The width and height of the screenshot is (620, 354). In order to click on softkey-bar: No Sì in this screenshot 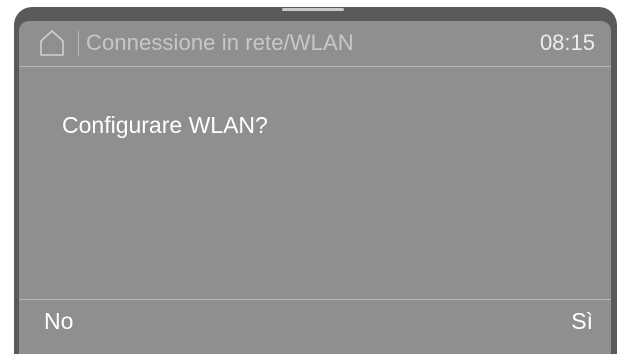, I will do `click(315, 326)`.